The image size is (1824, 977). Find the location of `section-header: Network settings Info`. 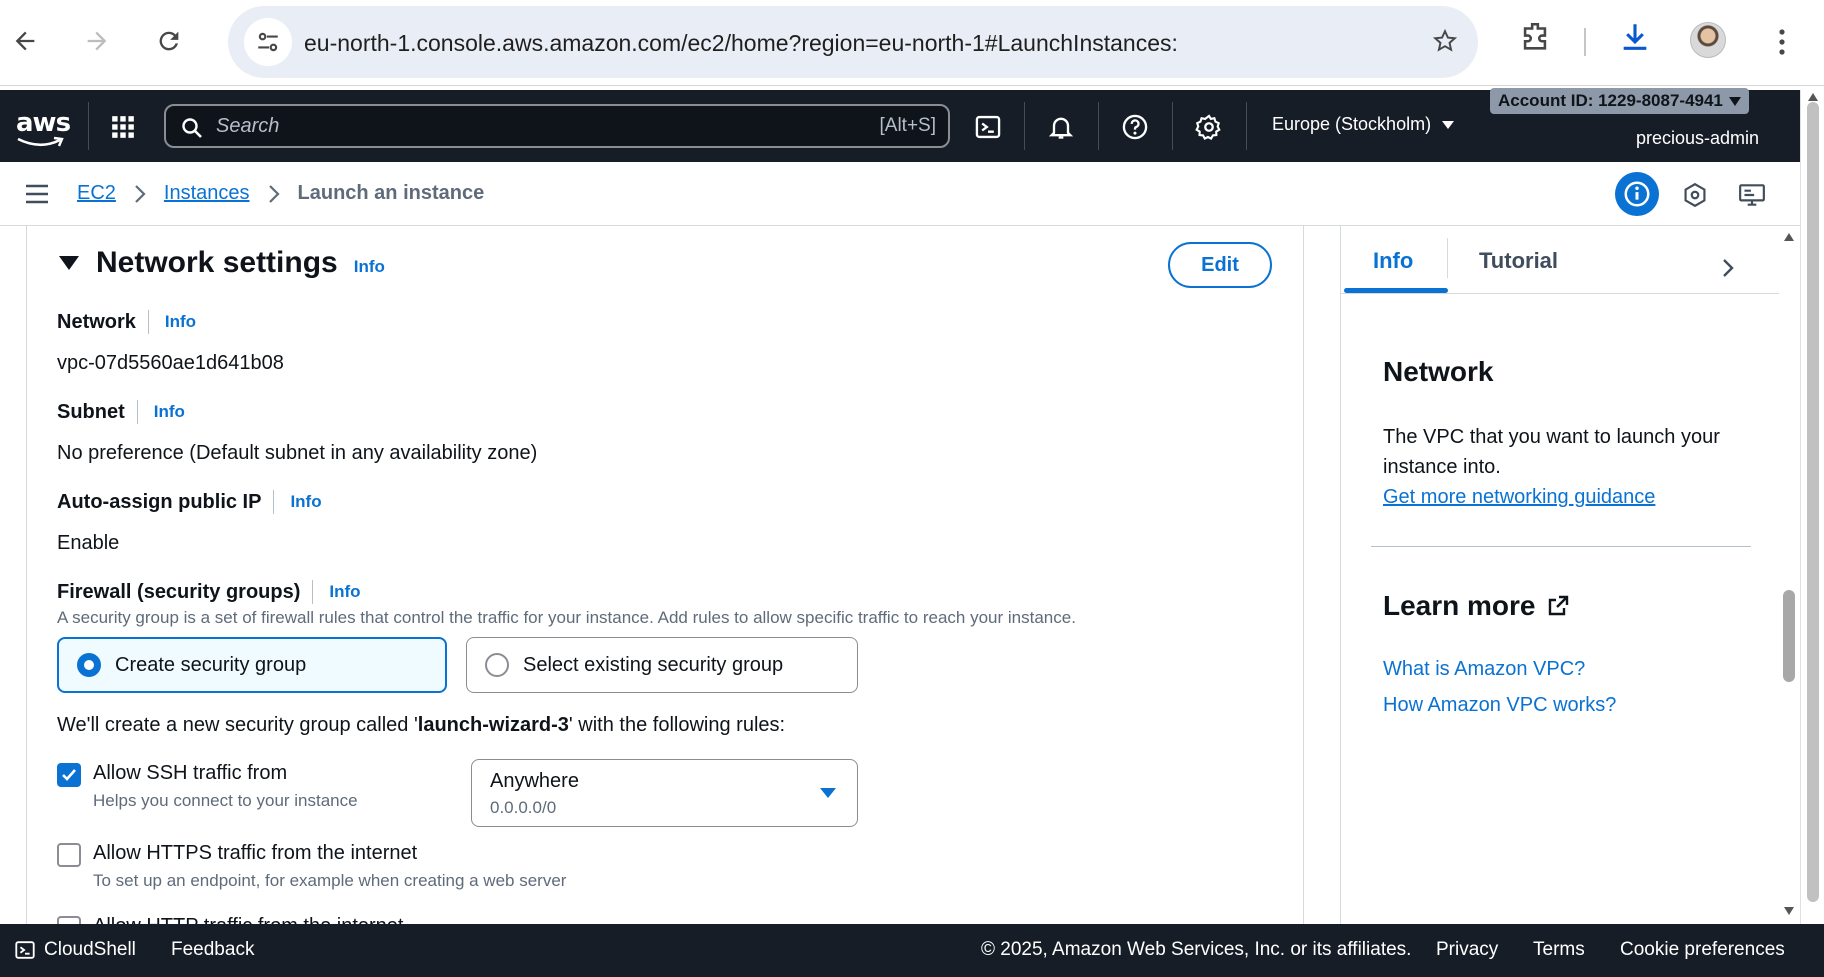

section-header: Network settings Info is located at coordinates (240, 263).